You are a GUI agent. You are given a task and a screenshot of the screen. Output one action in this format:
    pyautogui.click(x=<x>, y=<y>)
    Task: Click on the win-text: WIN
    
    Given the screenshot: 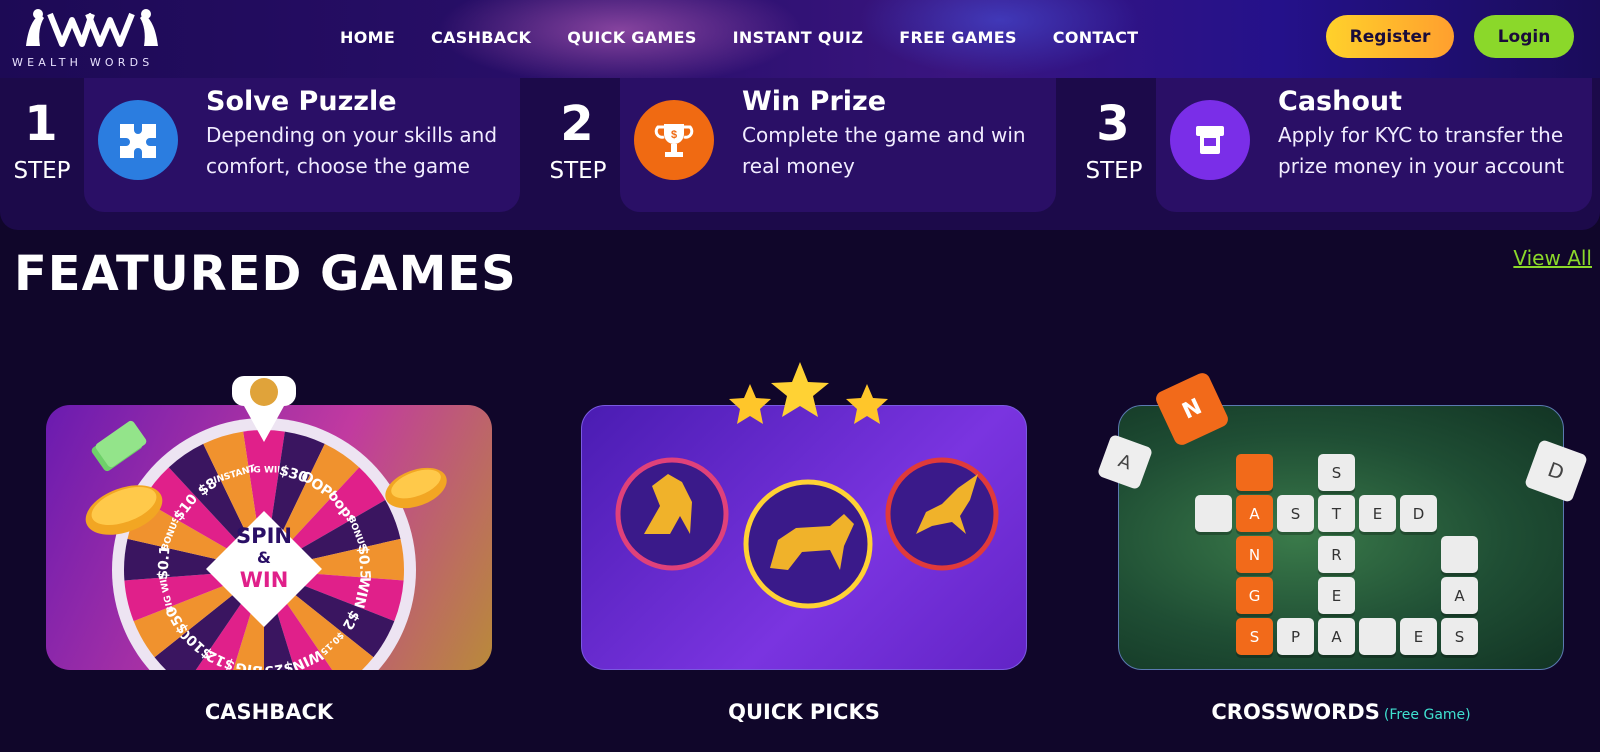 What is the action you would take?
    pyautogui.click(x=264, y=580)
    